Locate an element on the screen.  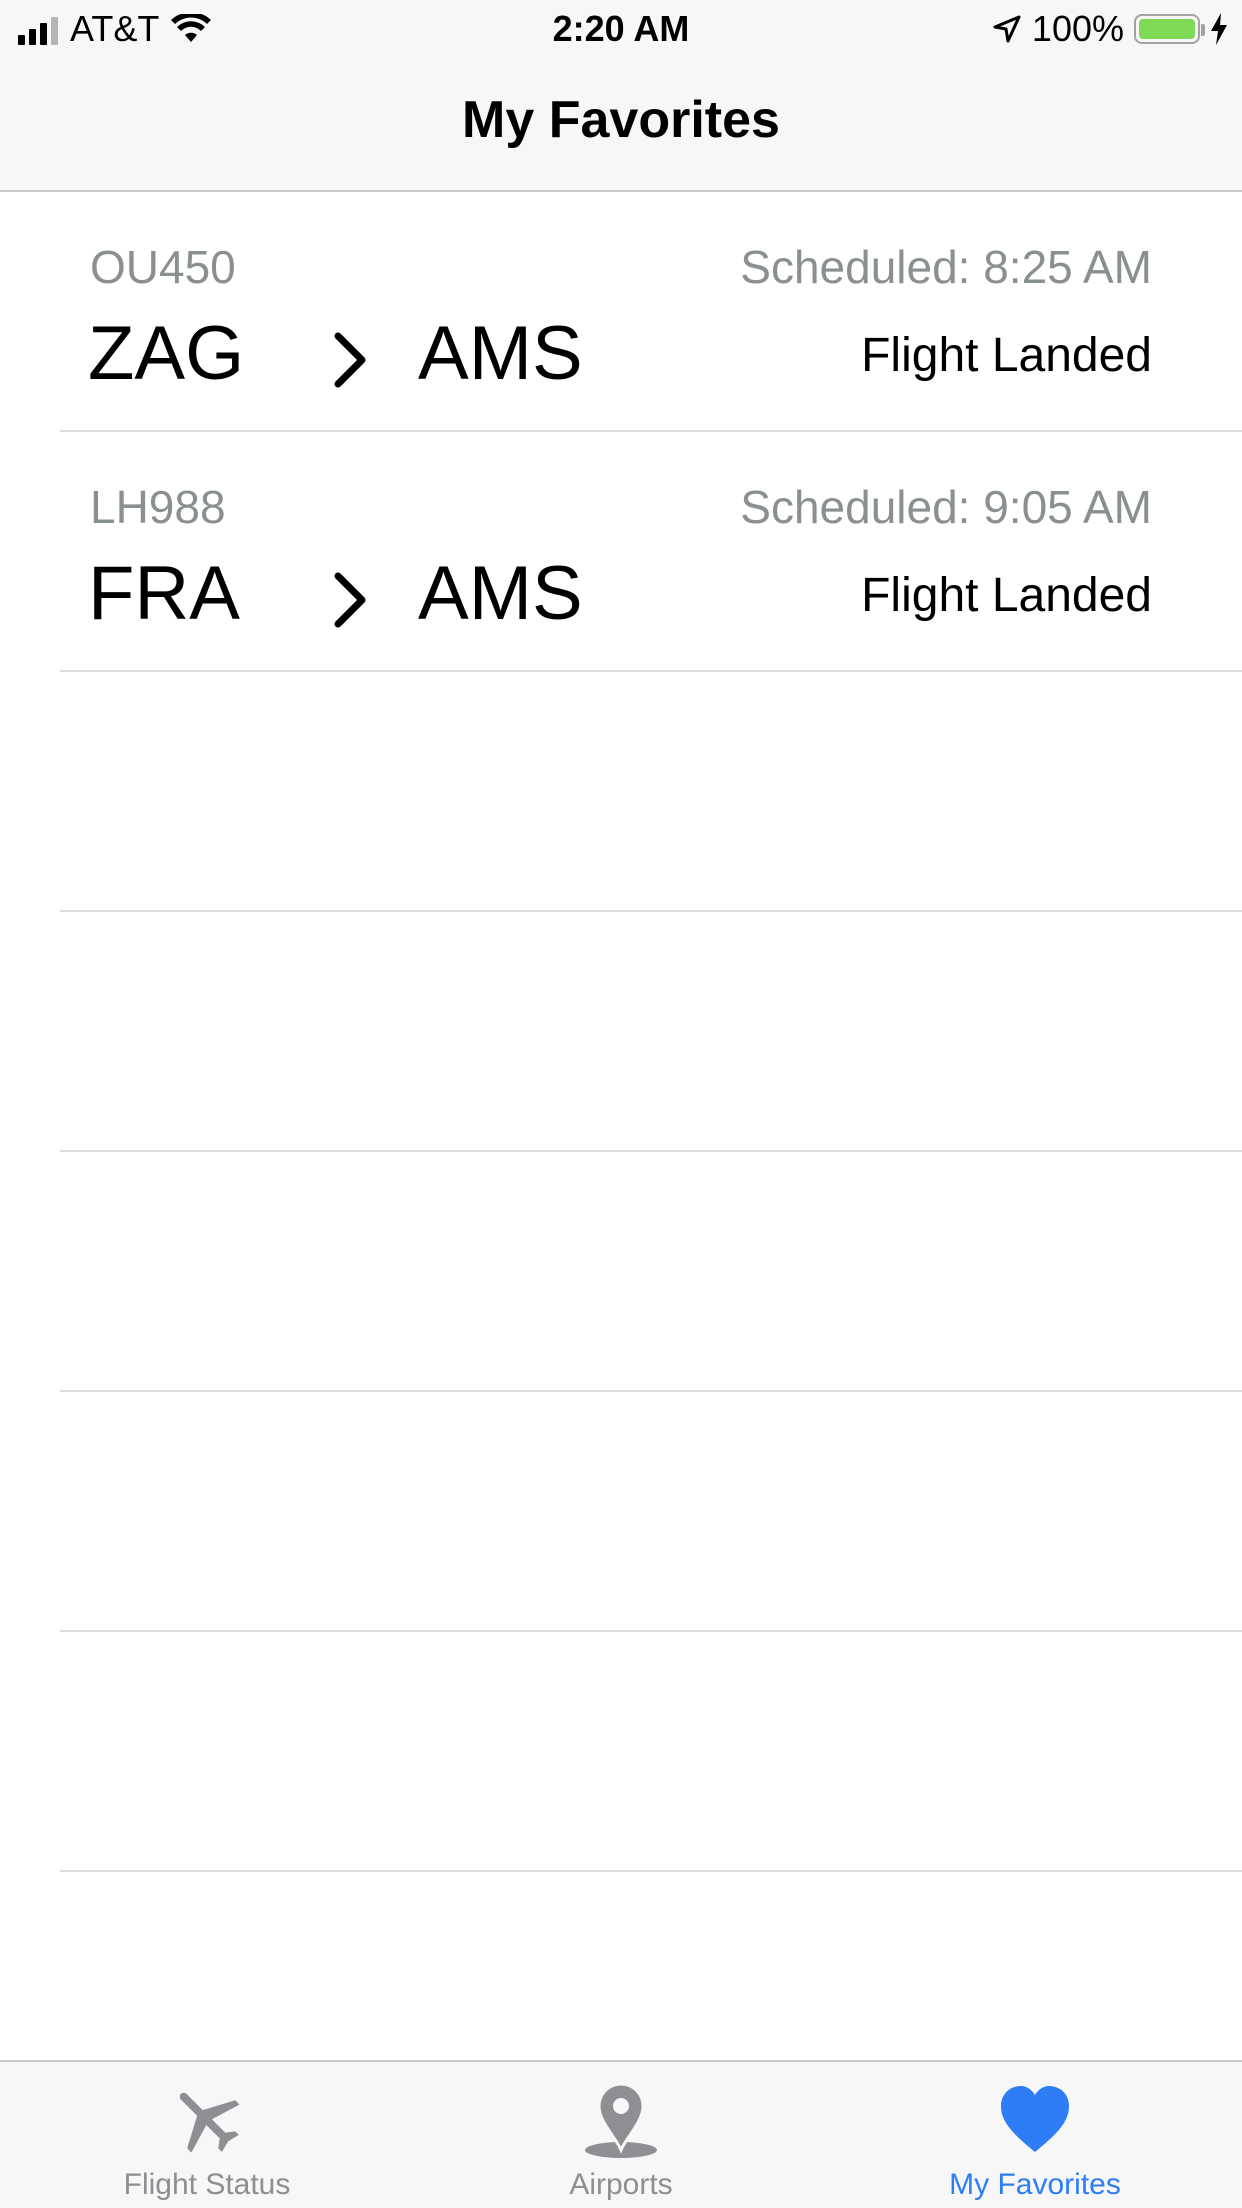
tab-label: My Favorites is located at coordinates (1035, 2184).